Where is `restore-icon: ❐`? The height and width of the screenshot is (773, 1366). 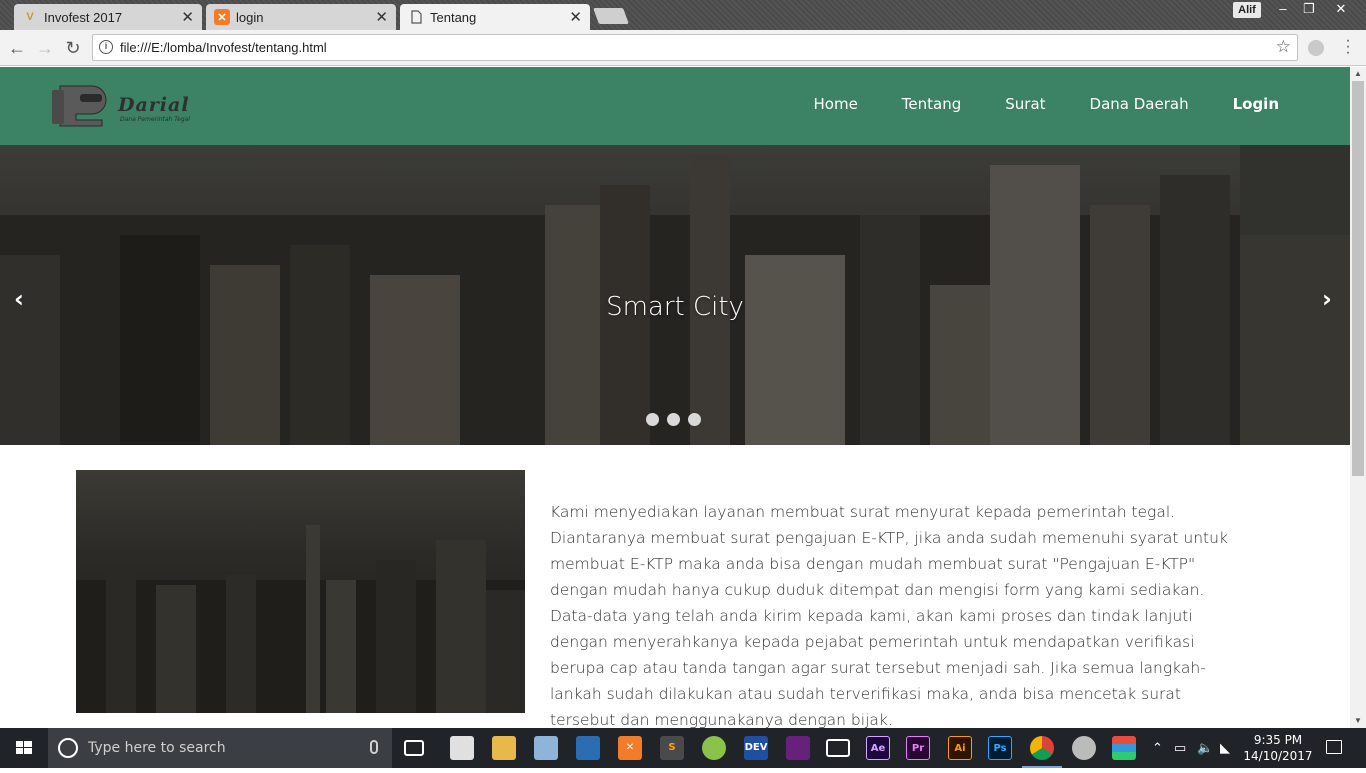
restore-icon: ❐ is located at coordinates (1309, 9).